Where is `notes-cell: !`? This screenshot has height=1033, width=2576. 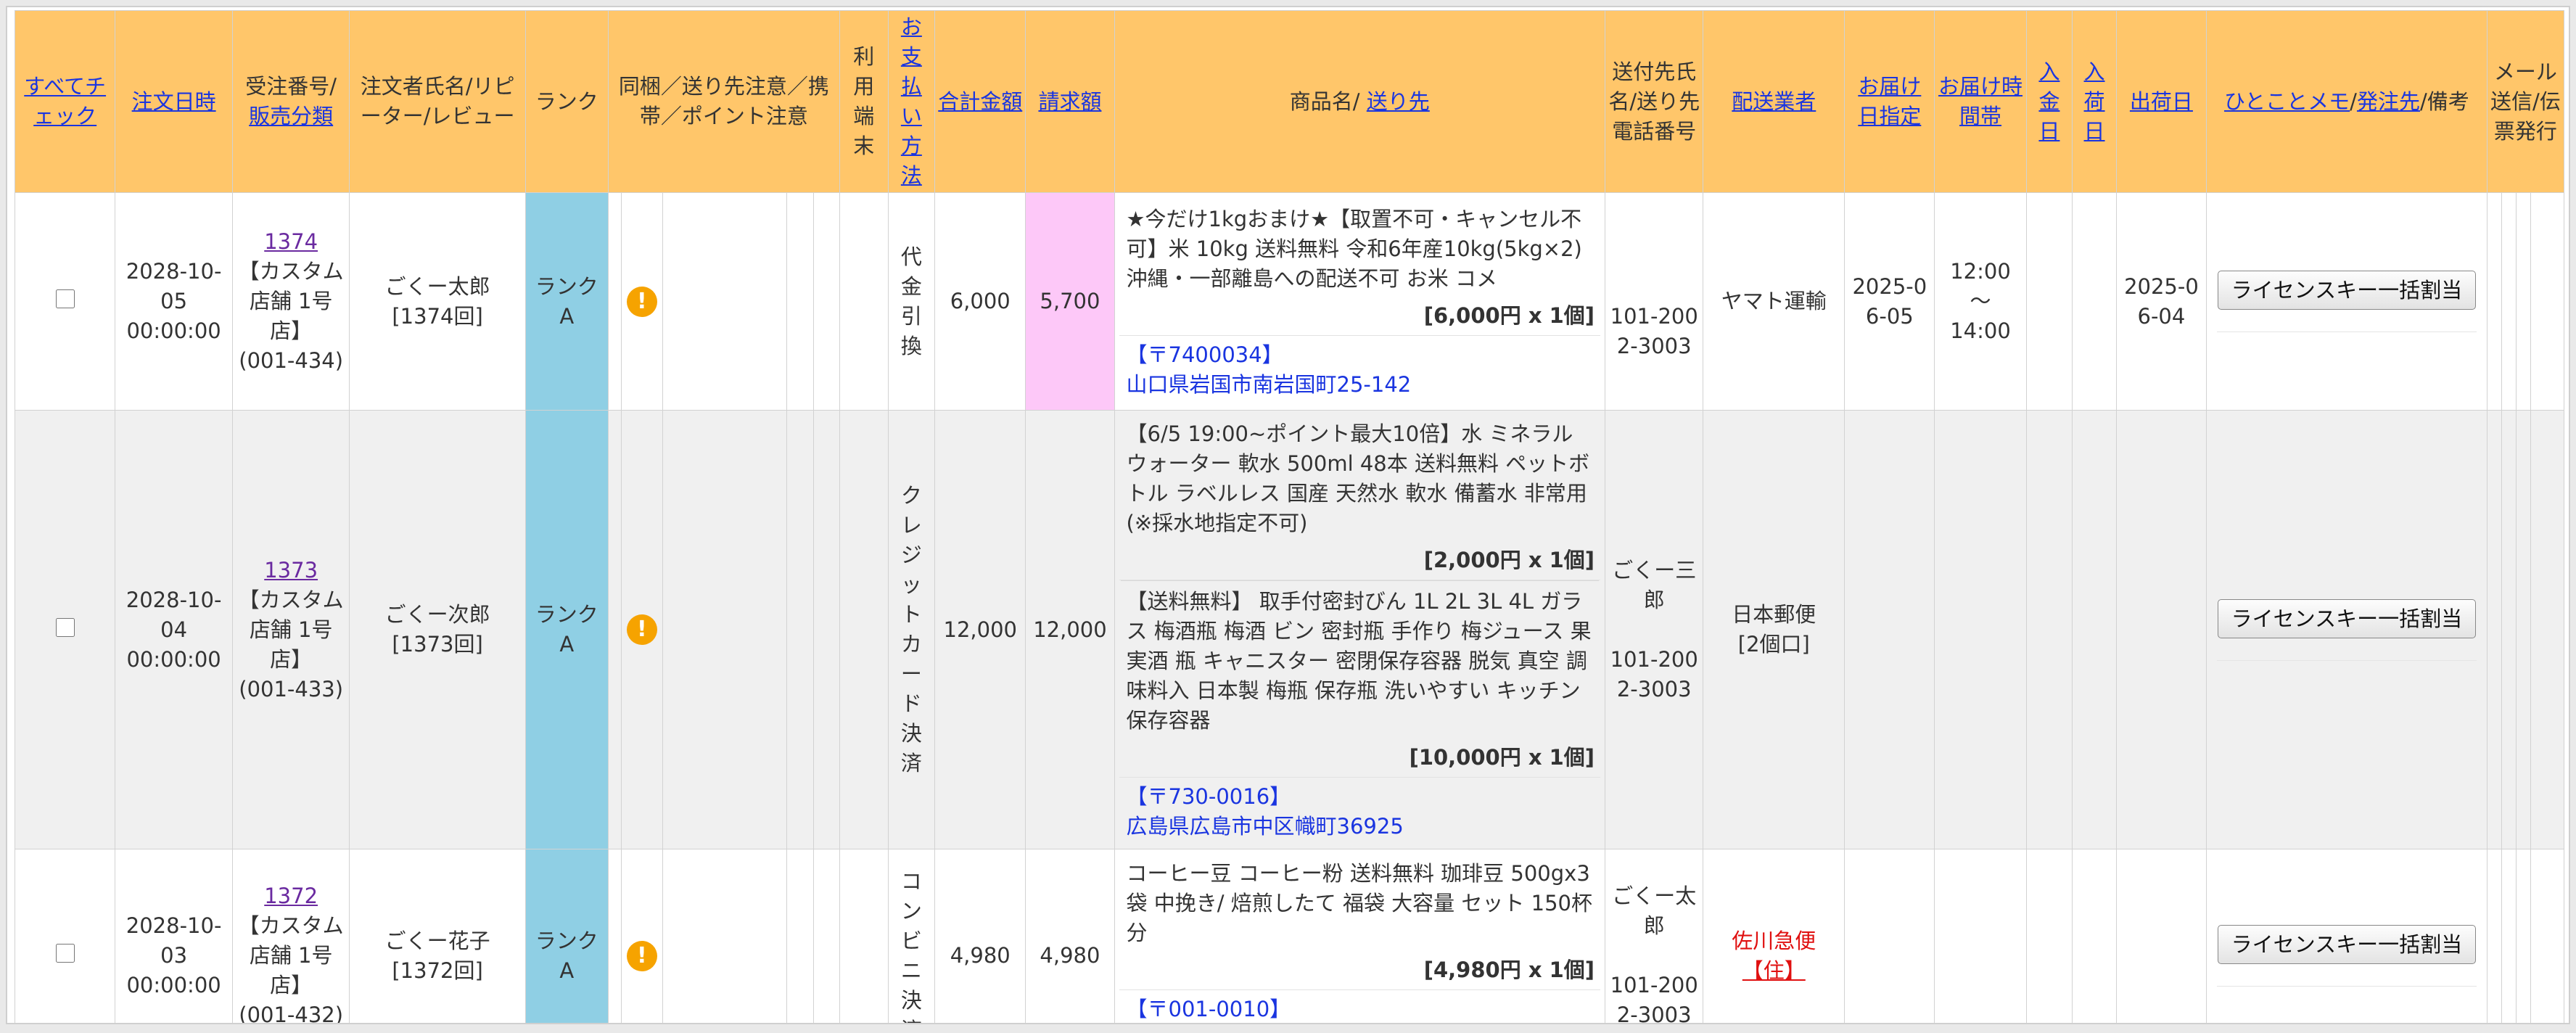 notes-cell: ! is located at coordinates (642, 301).